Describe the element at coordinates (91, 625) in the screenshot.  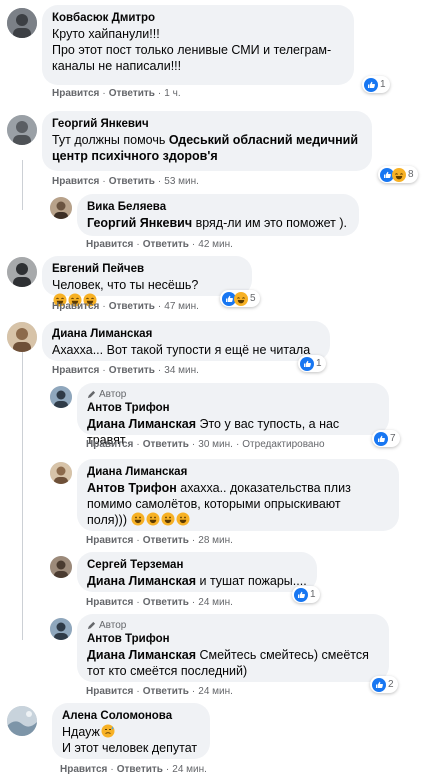
I see `pencil-icon` at that location.